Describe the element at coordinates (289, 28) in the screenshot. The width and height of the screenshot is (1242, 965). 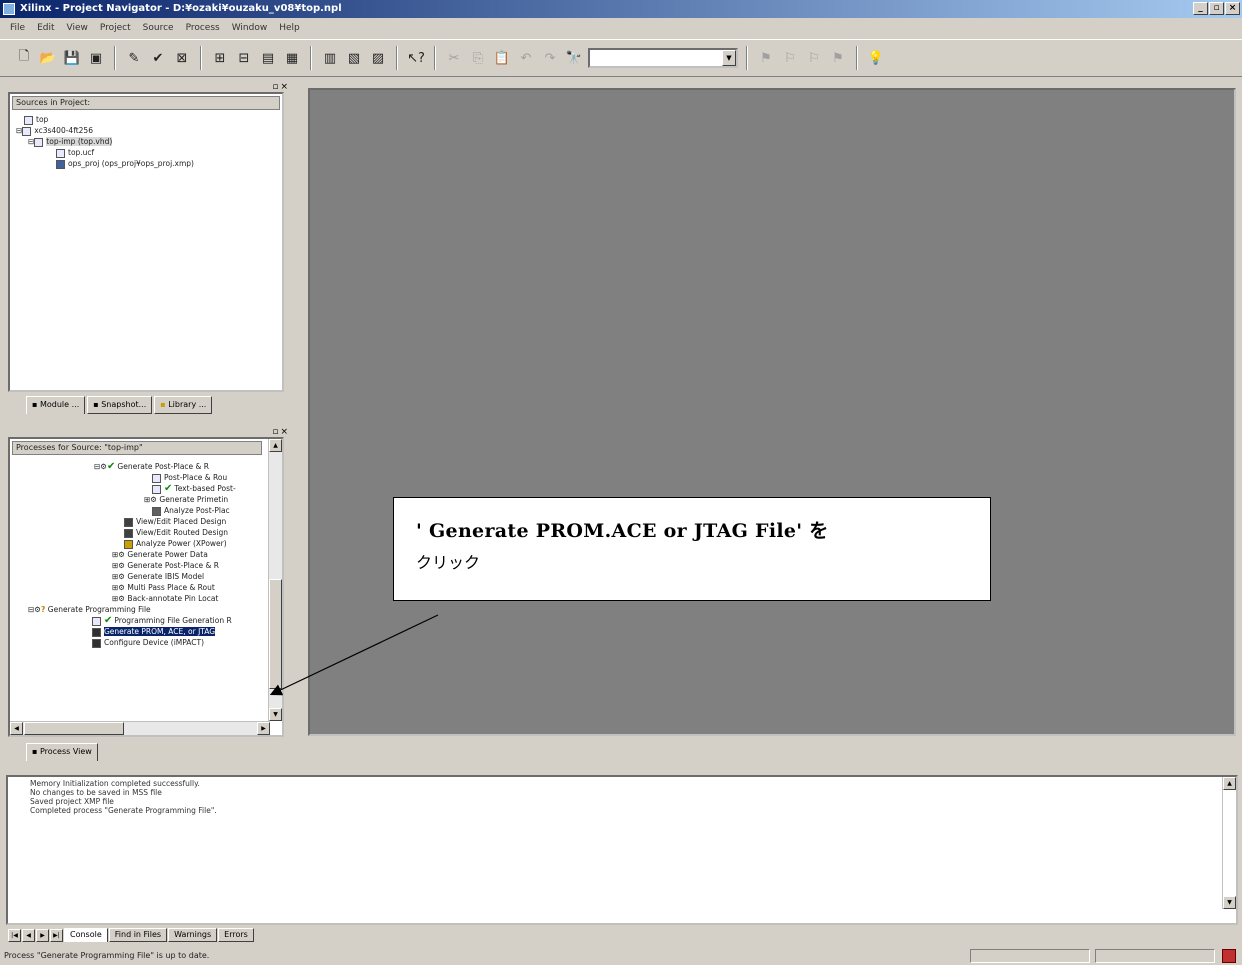
I see `menu-help: Help` at that location.